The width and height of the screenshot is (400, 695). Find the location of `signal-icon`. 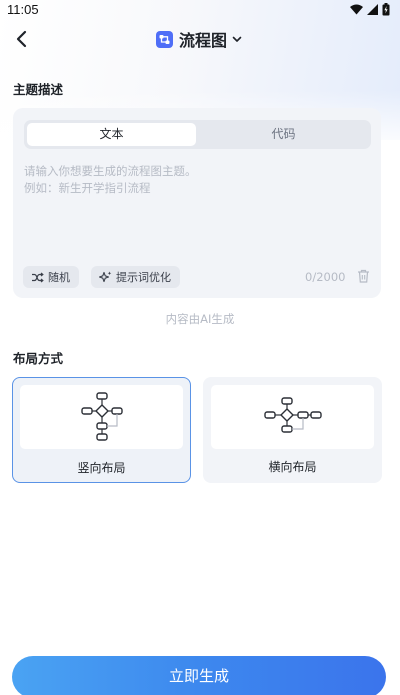

signal-icon is located at coordinates (372, 9).